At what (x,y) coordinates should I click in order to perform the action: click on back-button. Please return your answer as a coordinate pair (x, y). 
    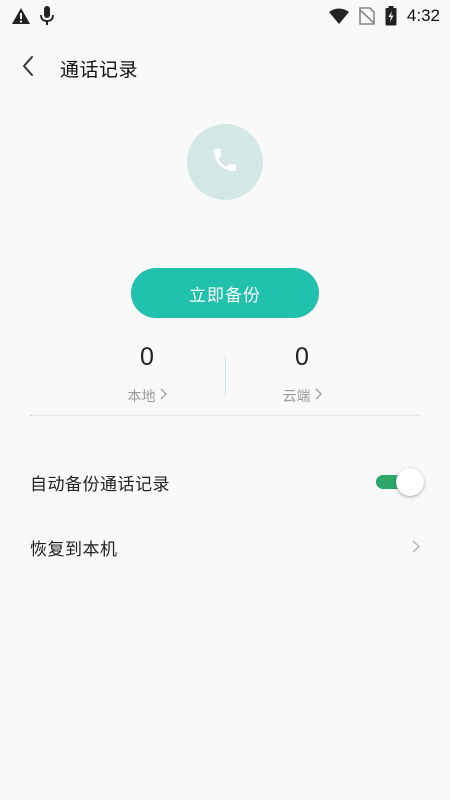
    Looking at the image, I should click on (28, 68).